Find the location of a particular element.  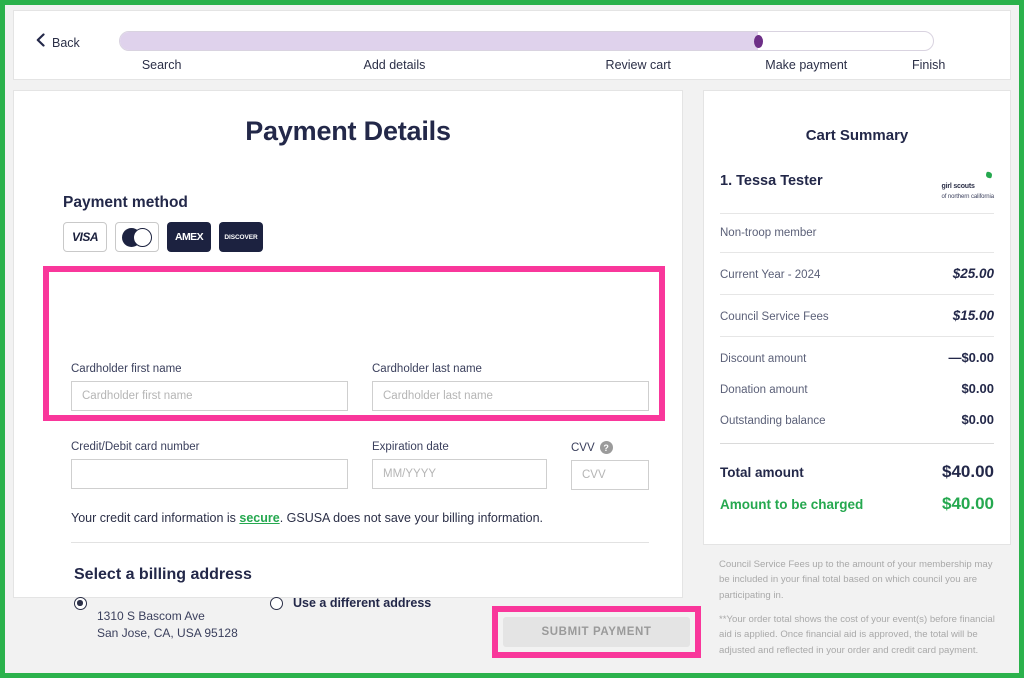

progress-bar is located at coordinates (526, 41).